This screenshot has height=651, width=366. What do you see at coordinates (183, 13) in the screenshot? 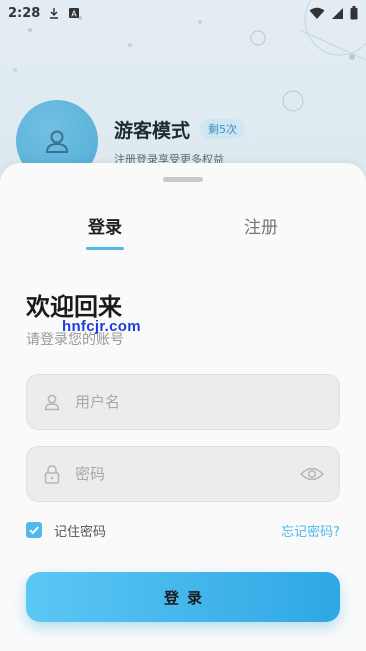
I see `status-bar: 2:28 A` at bounding box center [183, 13].